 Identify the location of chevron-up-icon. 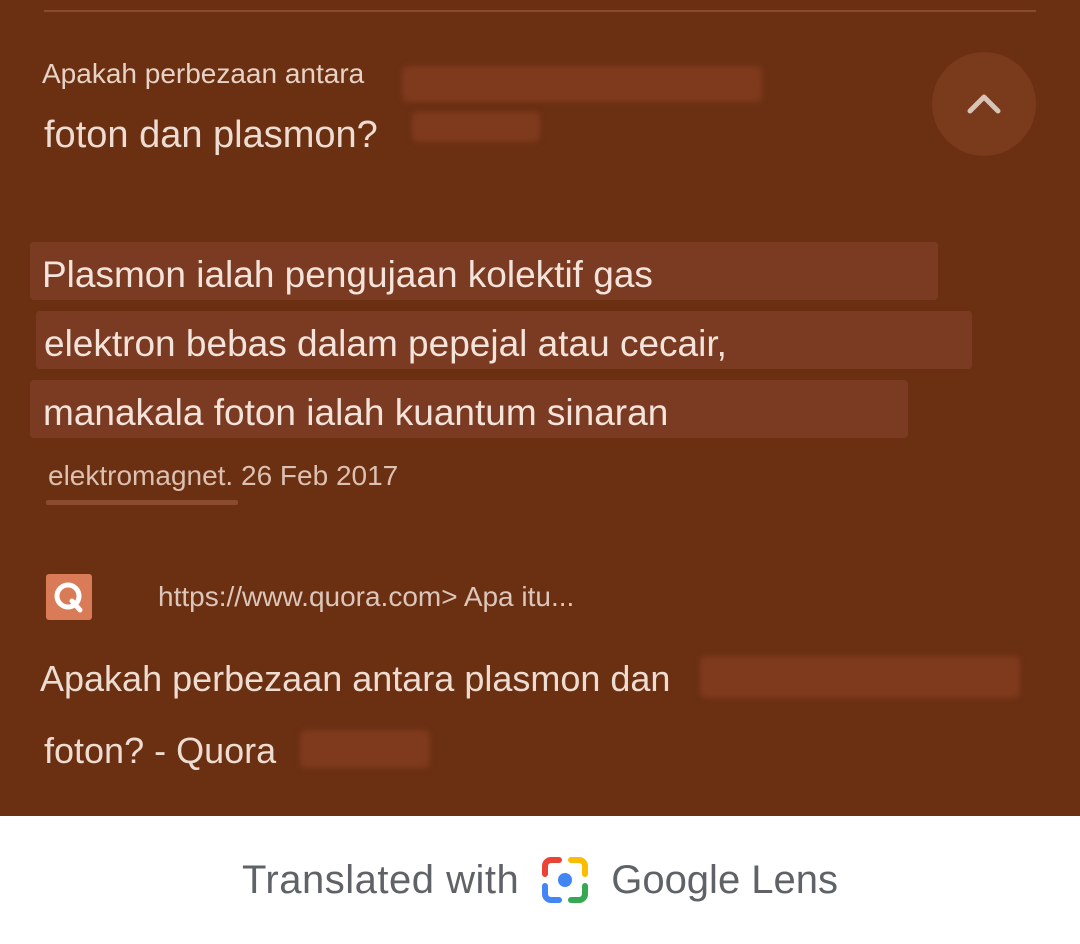
(984, 104).